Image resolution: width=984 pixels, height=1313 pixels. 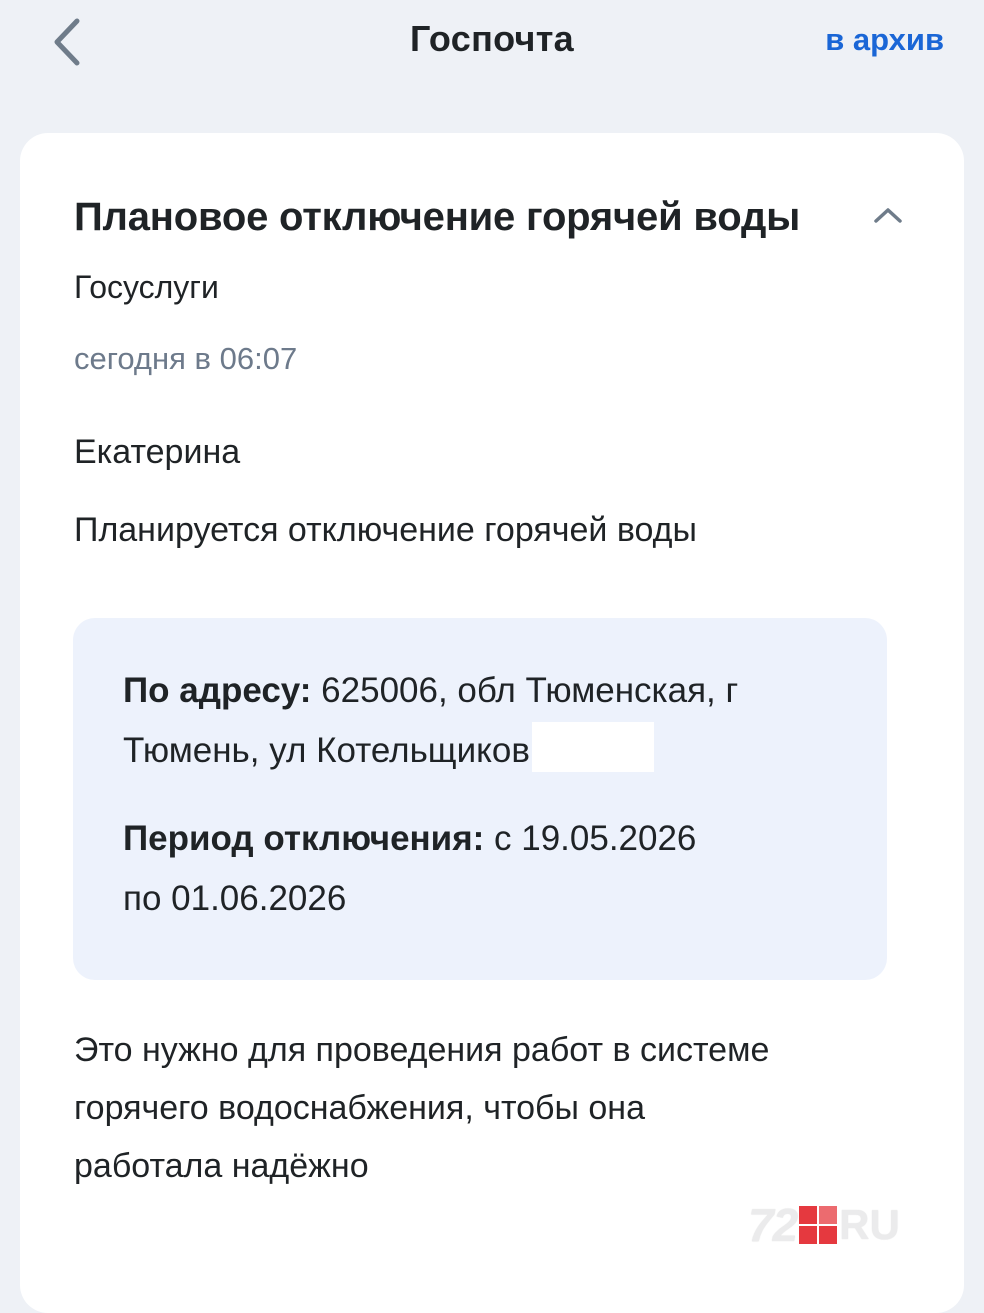 I want to click on redaction-mask, so click(x=592, y=747).